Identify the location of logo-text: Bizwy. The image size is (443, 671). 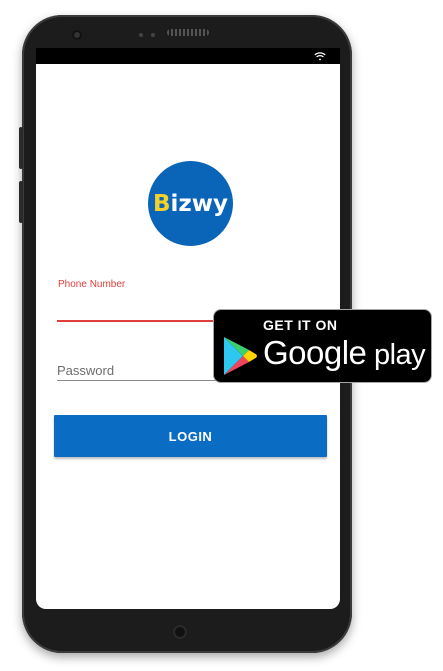
(190, 204).